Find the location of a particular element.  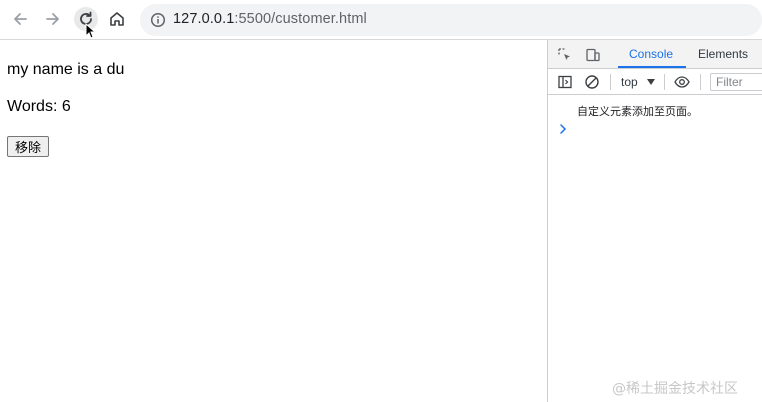

sidebar-toggle-icon is located at coordinates (565, 82).